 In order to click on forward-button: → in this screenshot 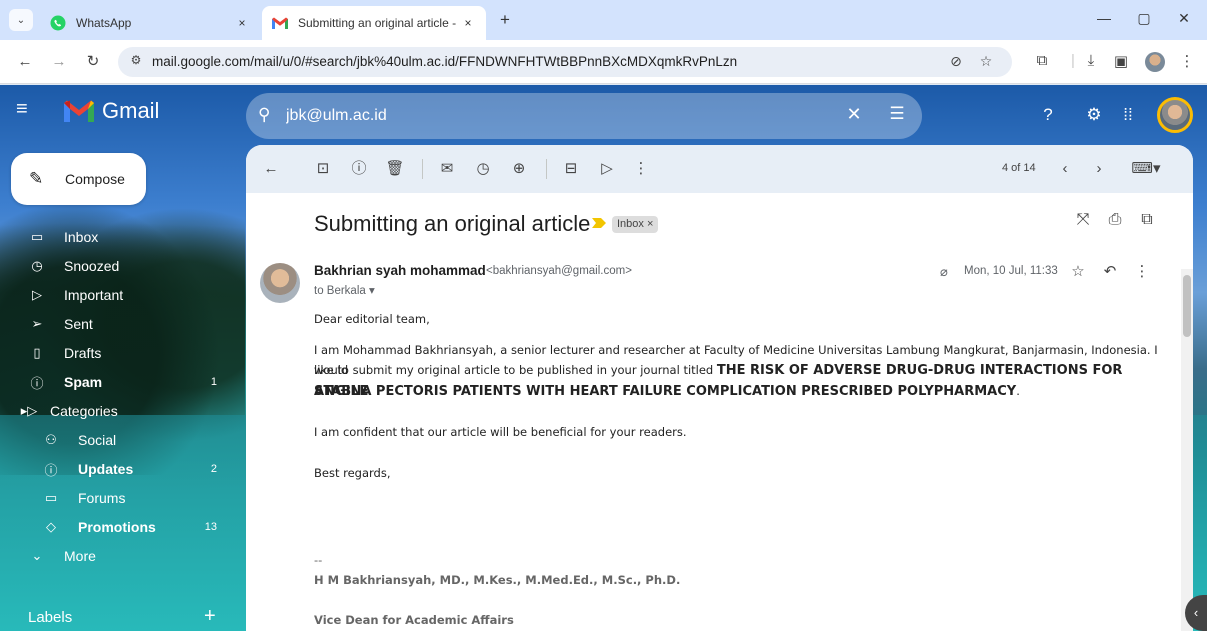, I will do `click(59, 63)`.